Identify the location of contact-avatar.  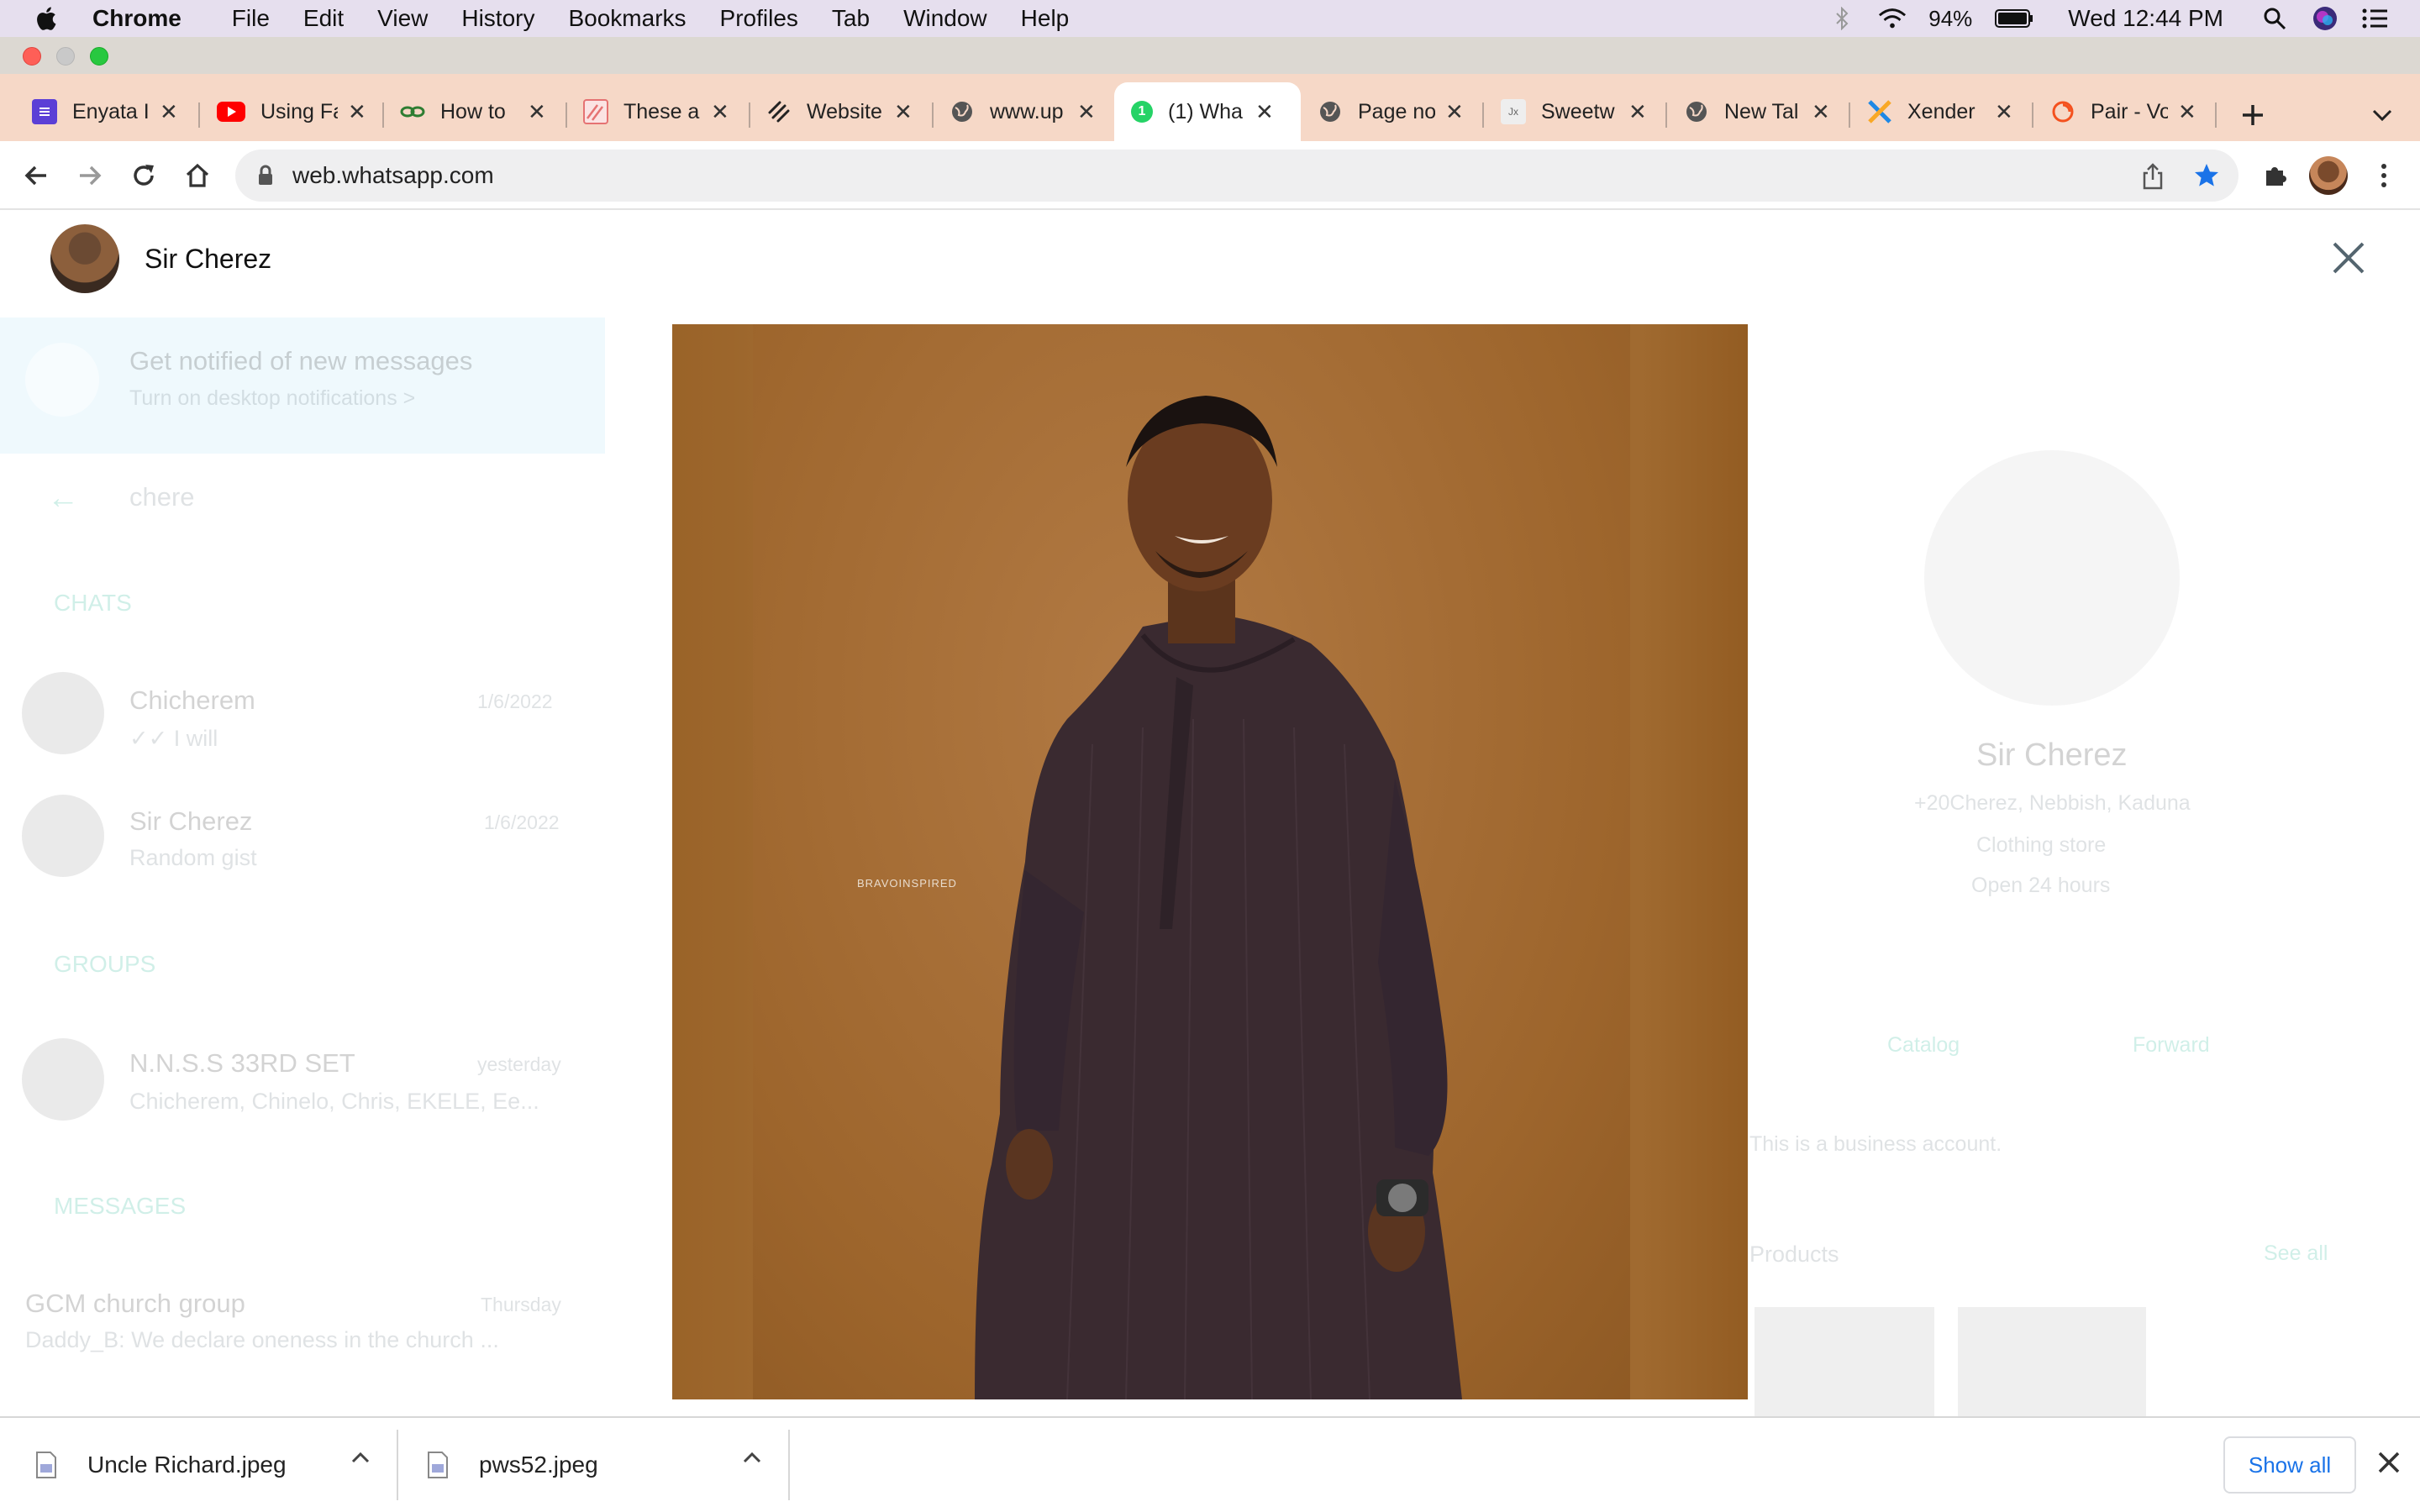
(84, 258).